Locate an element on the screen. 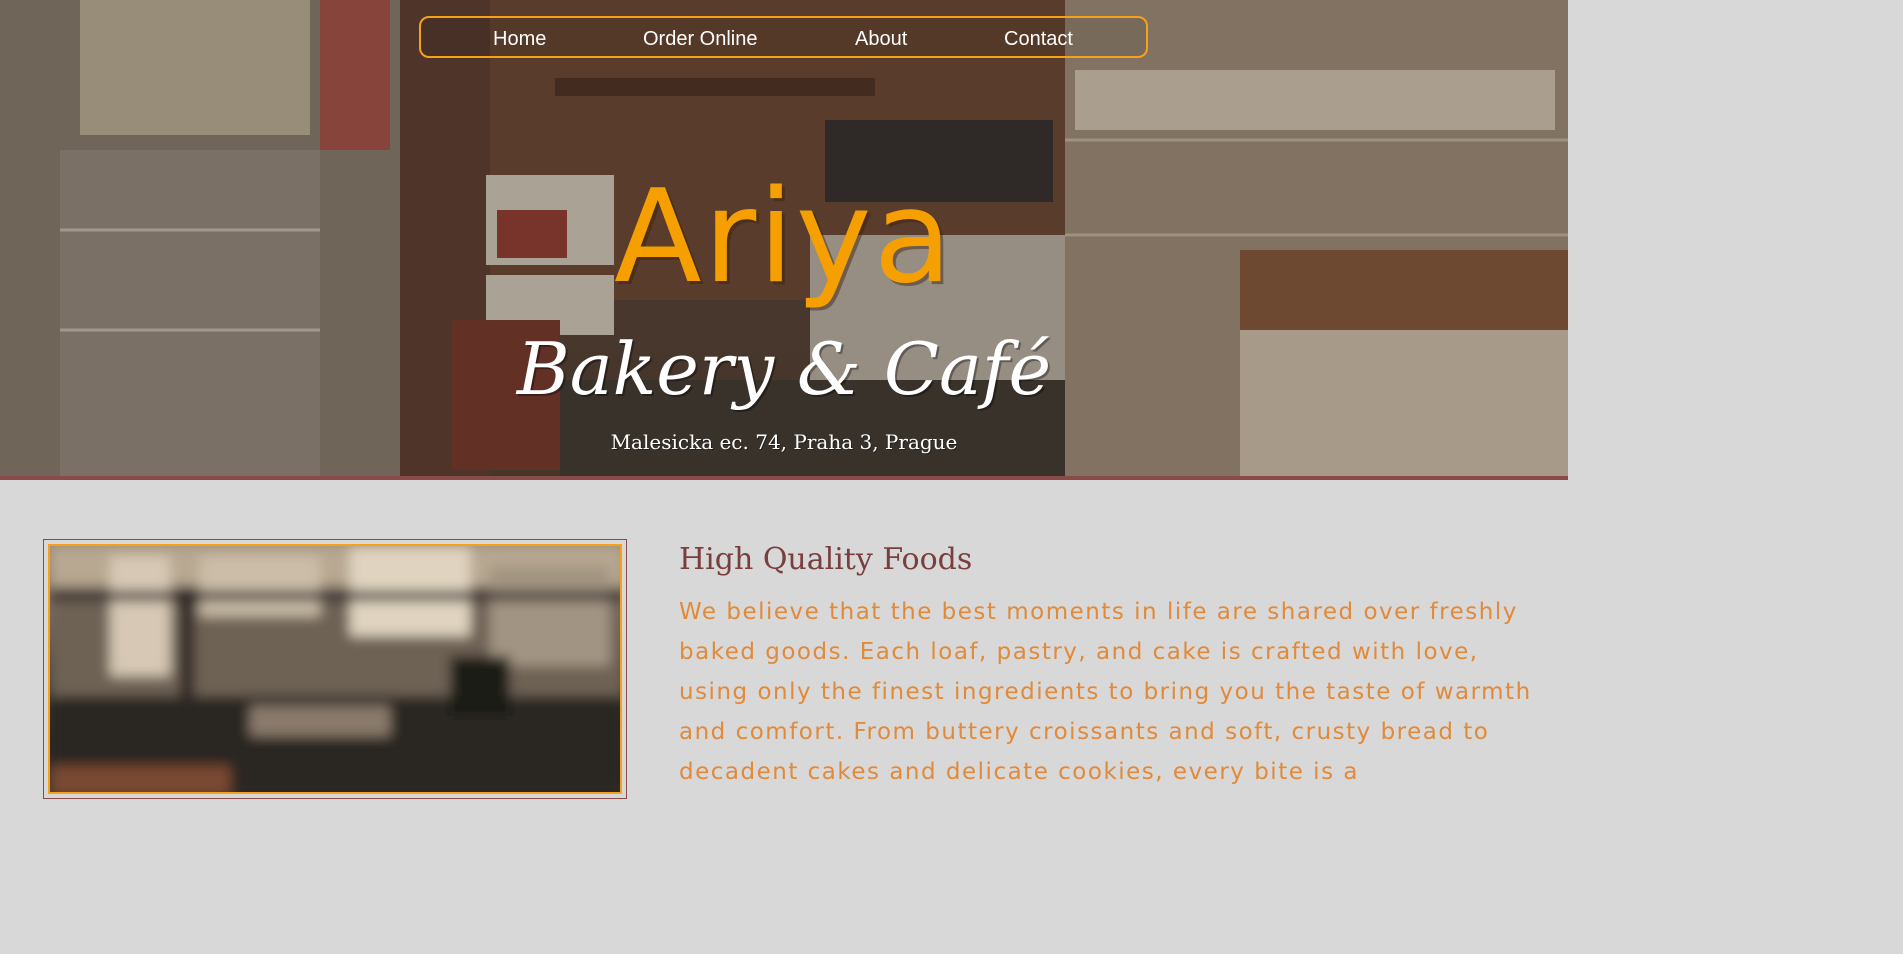 The image size is (1903, 954). brand-title: Ariya is located at coordinates (784, 237).